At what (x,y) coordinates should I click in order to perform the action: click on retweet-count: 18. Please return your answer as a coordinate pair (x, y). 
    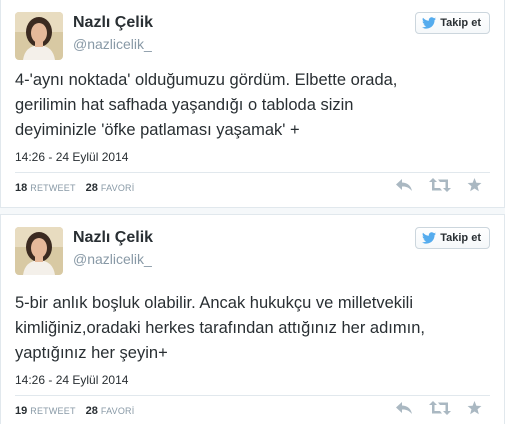
    Looking at the image, I should click on (21, 188).